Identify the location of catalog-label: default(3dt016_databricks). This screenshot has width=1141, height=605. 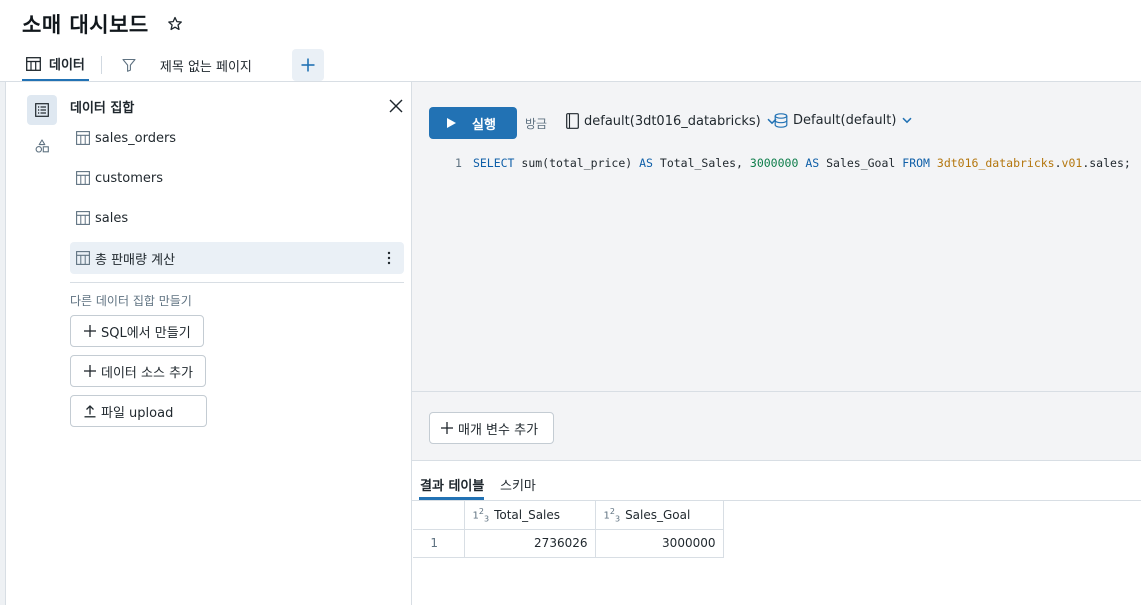
(672, 121).